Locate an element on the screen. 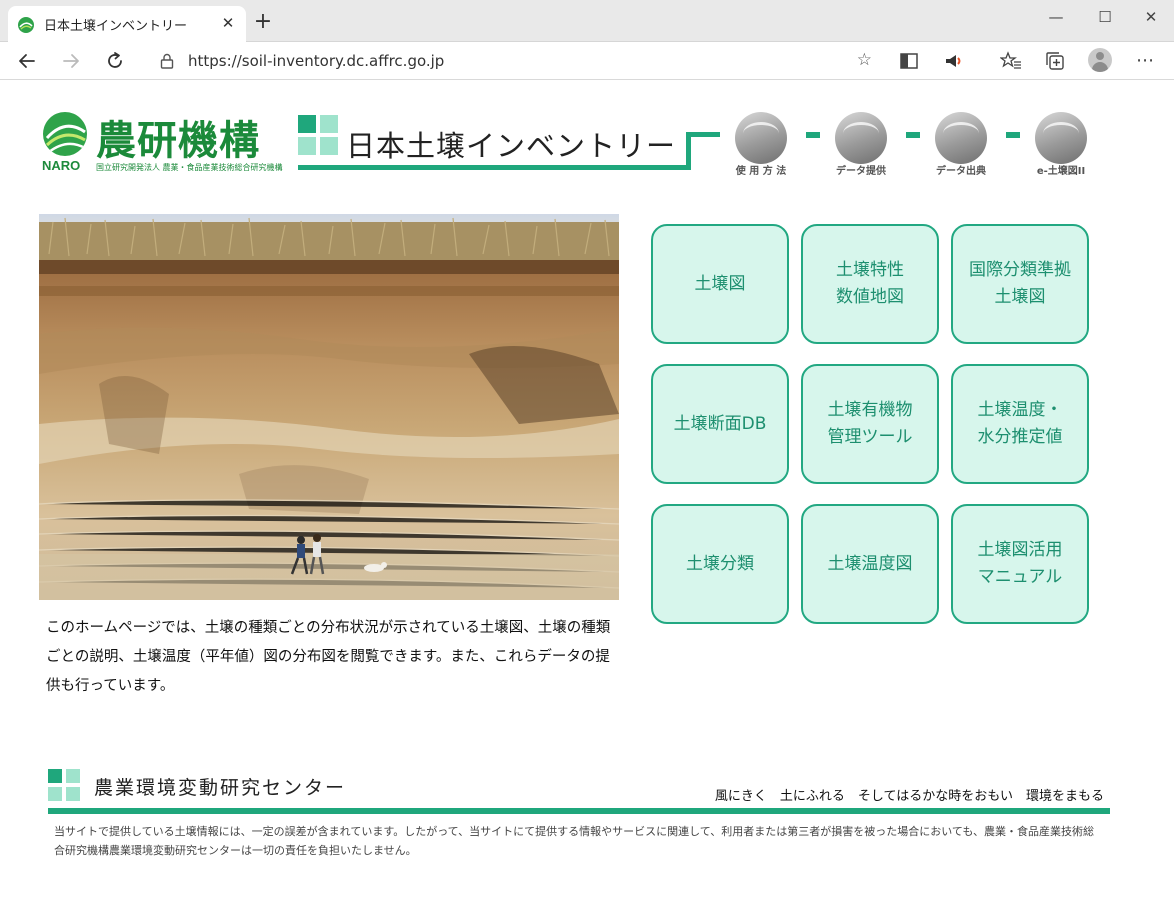 Image resolution: width=1174 pixels, height=908 pixels. nav-data-source-label: データ出典 is located at coordinates (961, 171).